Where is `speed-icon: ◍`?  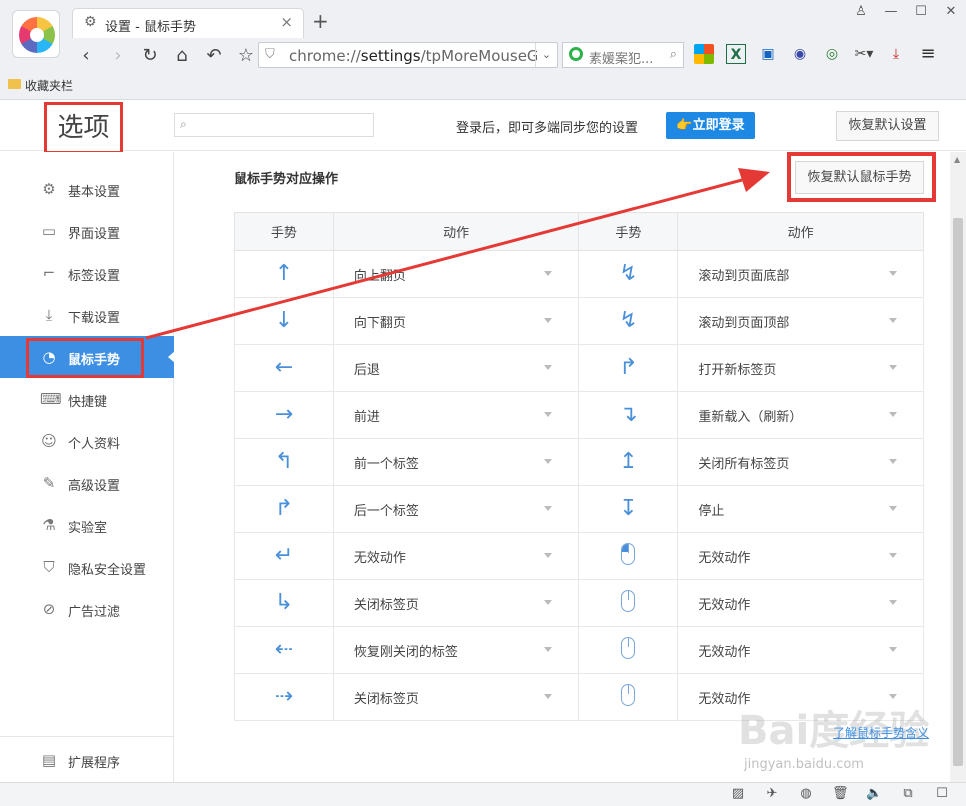
speed-icon: ◍ is located at coordinates (806, 793).